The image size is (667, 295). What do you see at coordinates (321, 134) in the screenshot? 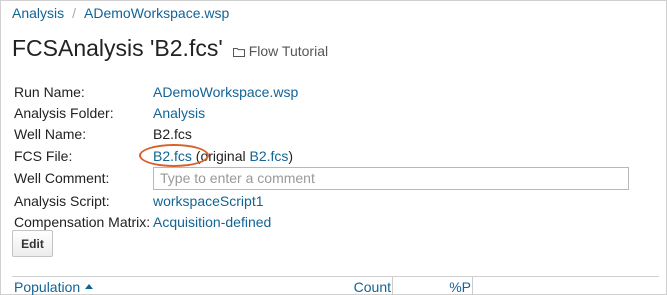
I see `property-row-well-name: Well Name: B2.fcs` at bounding box center [321, 134].